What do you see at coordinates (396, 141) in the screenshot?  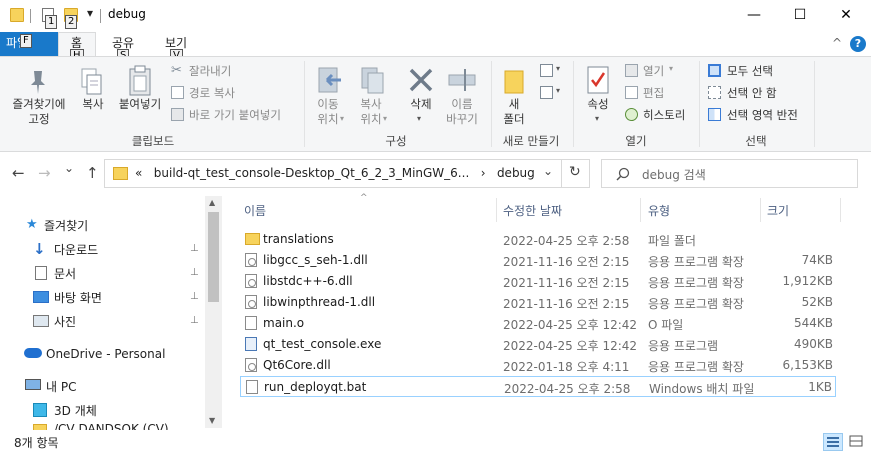 I see `group-label-organize: 구성` at bounding box center [396, 141].